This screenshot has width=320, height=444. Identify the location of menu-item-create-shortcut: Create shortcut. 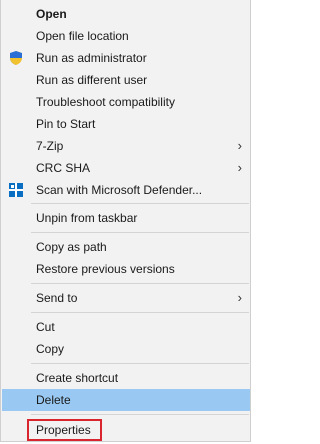
(126, 378).